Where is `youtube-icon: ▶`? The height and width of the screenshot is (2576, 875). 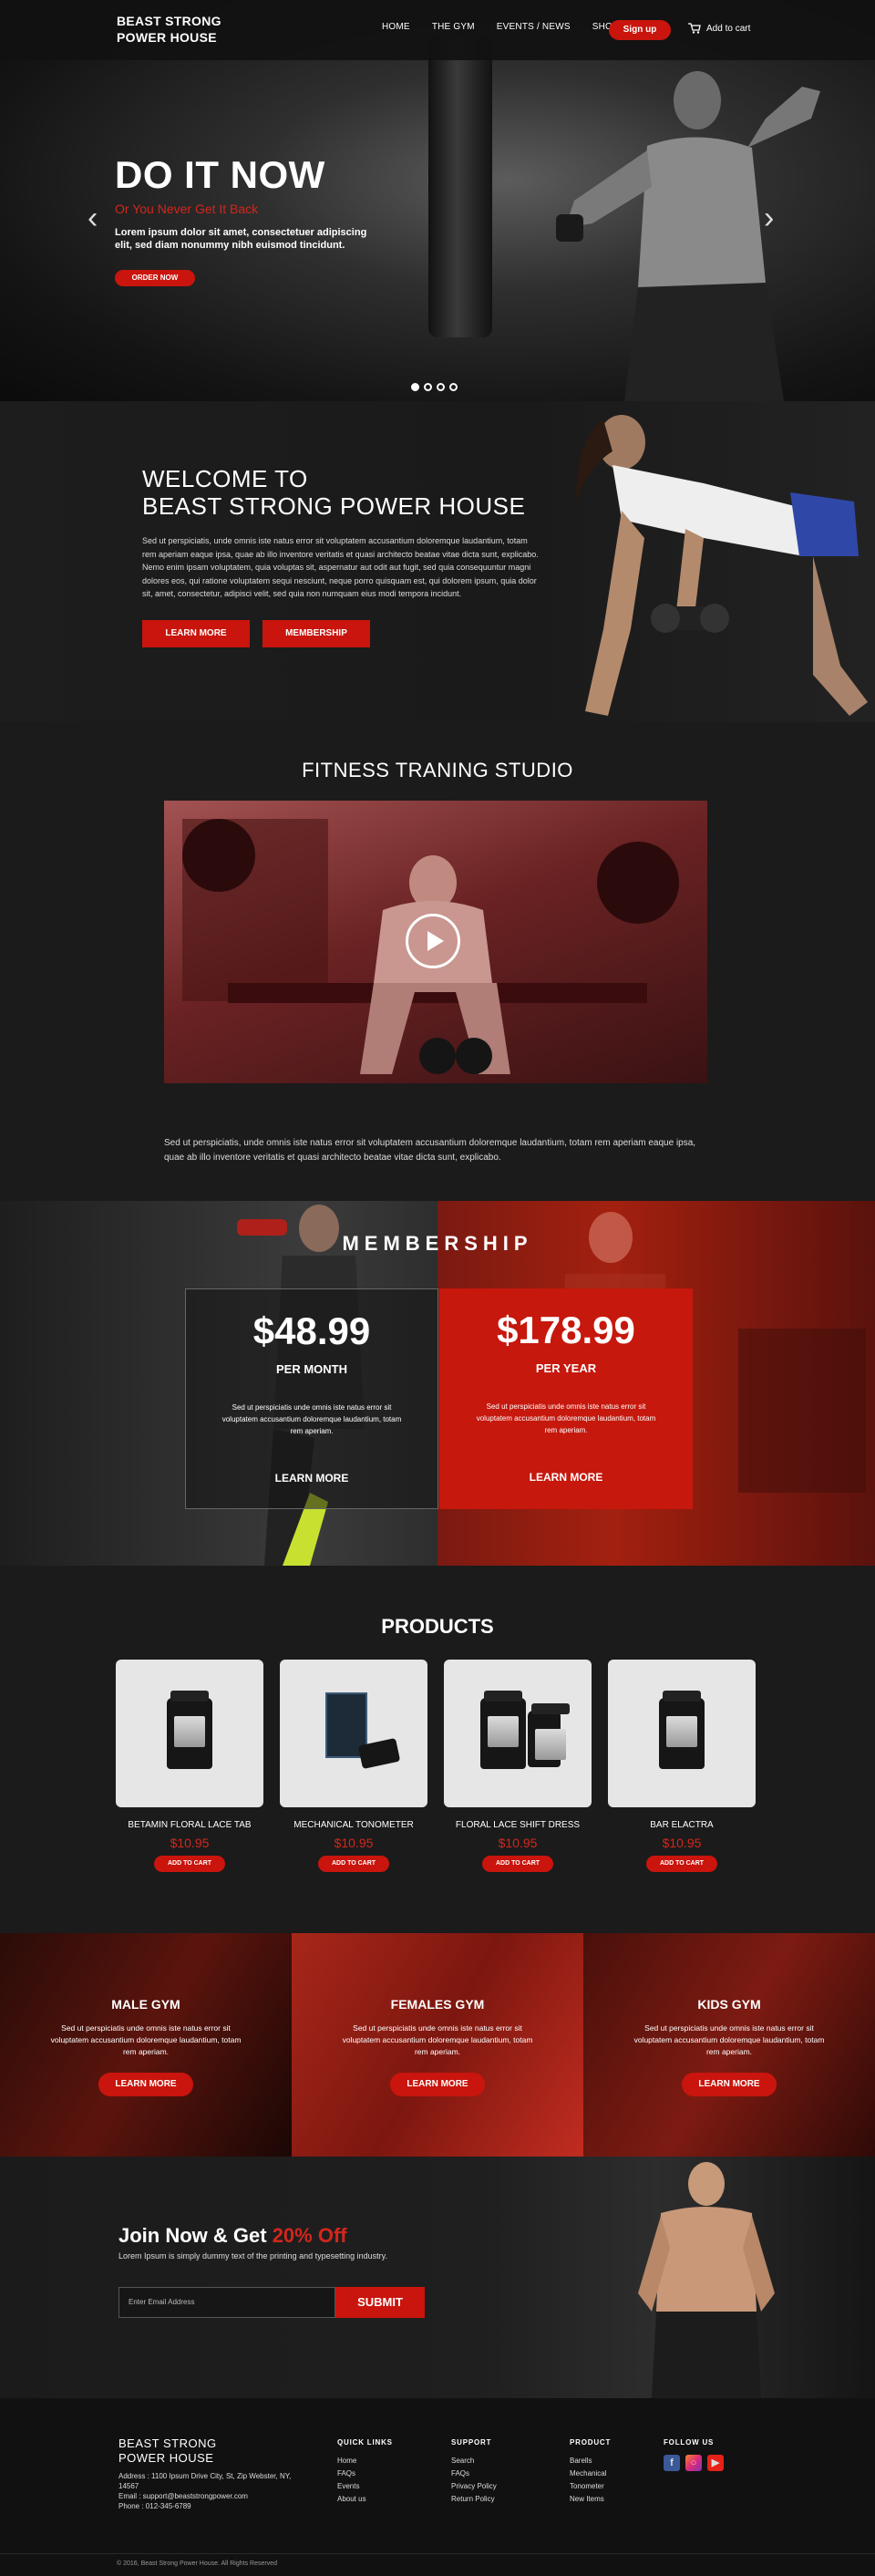
youtube-icon: ▶ is located at coordinates (716, 2463).